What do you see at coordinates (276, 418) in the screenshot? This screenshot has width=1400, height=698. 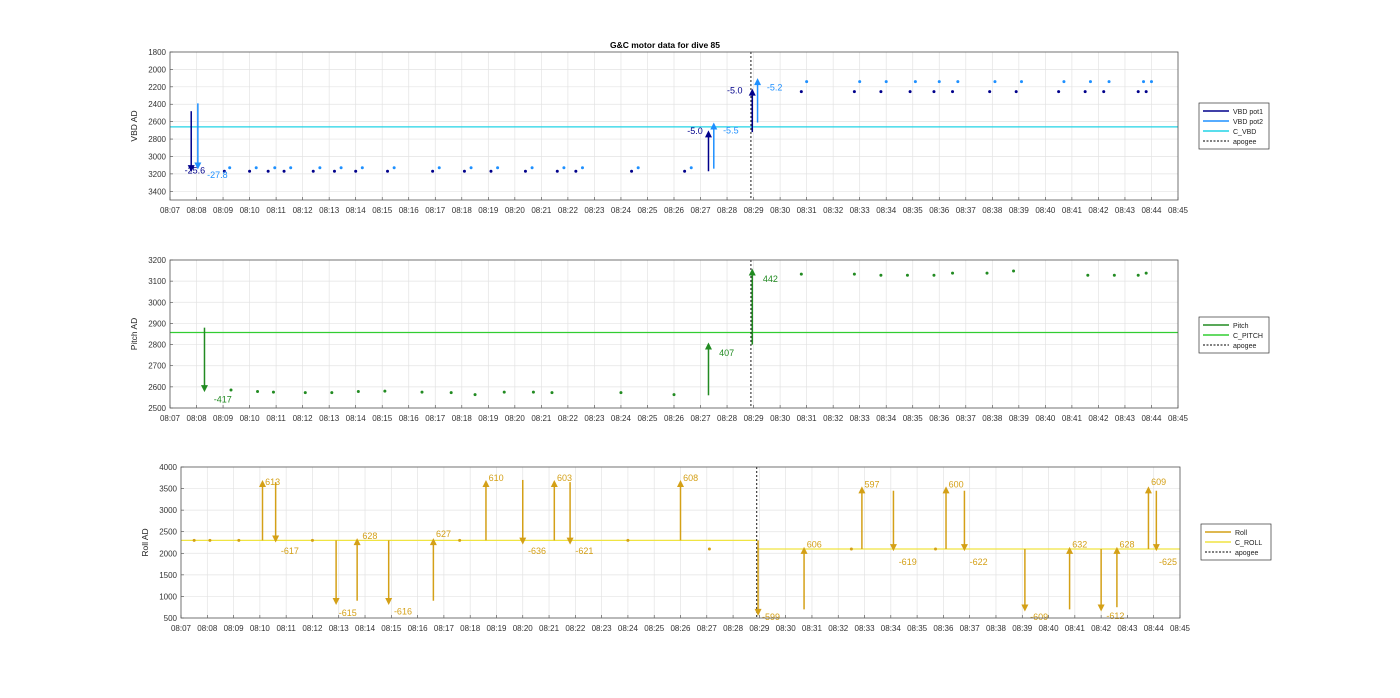 I see `x-tick-label: 08:11` at bounding box center [276, 418].